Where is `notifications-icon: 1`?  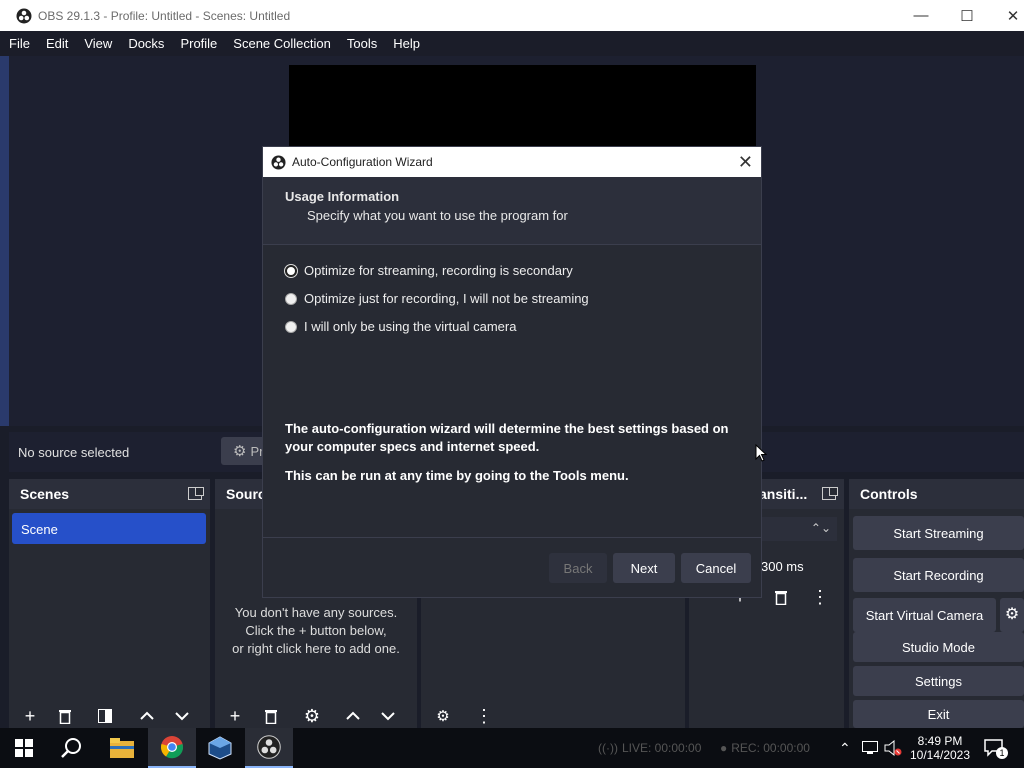 notifications-icon: 1 is located at coordinates (996, 748).